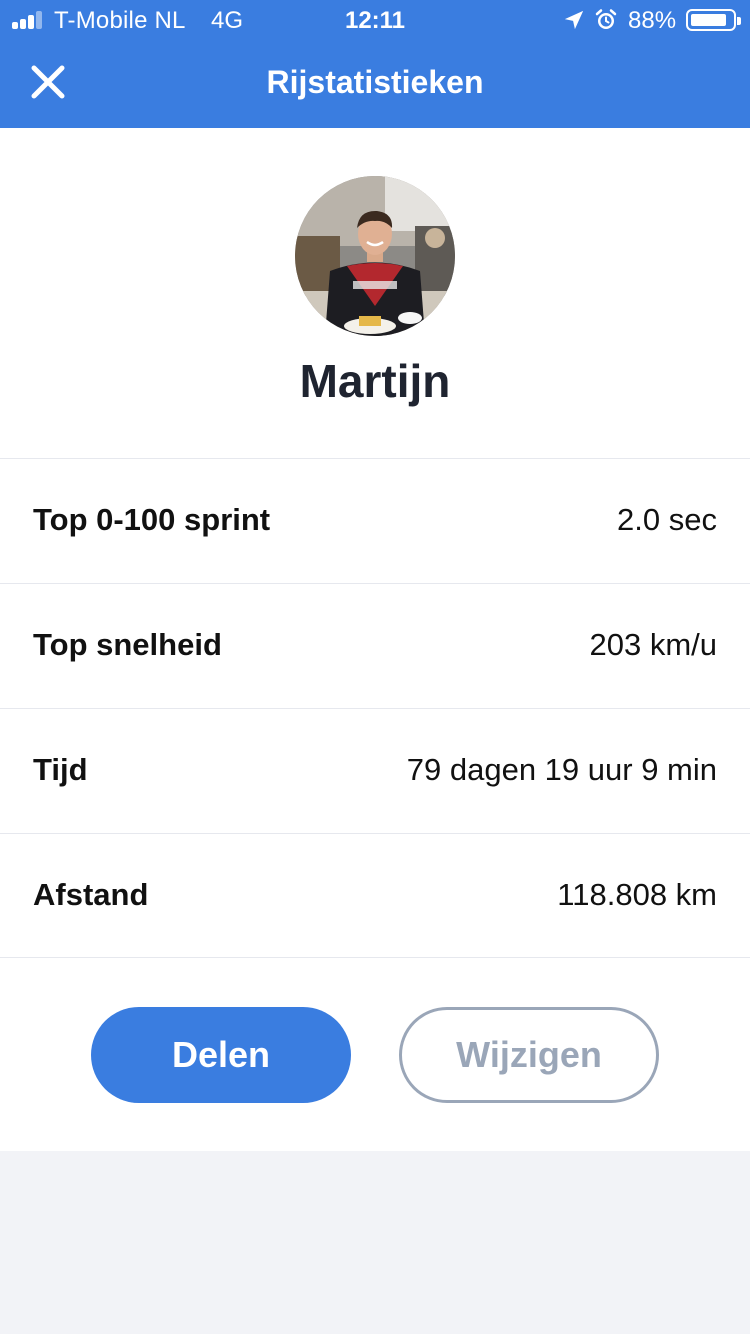  I want to click on stat-row-time: Tijd 79 dagen 19 uur 9 min, so click(375, 770).